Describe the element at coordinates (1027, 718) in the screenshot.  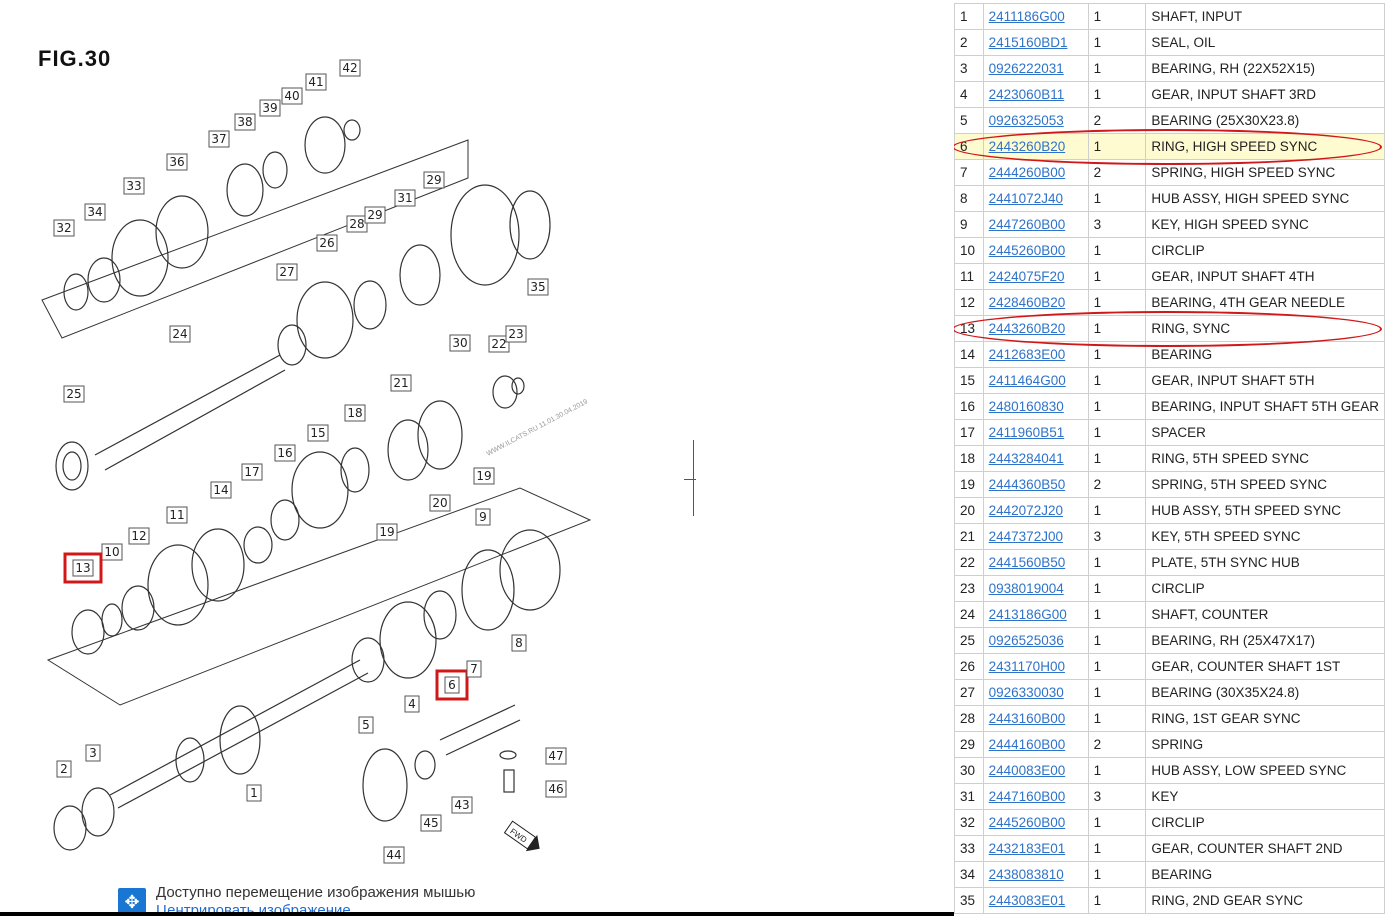
I see `part-code-link: 2443160B00` at that location.